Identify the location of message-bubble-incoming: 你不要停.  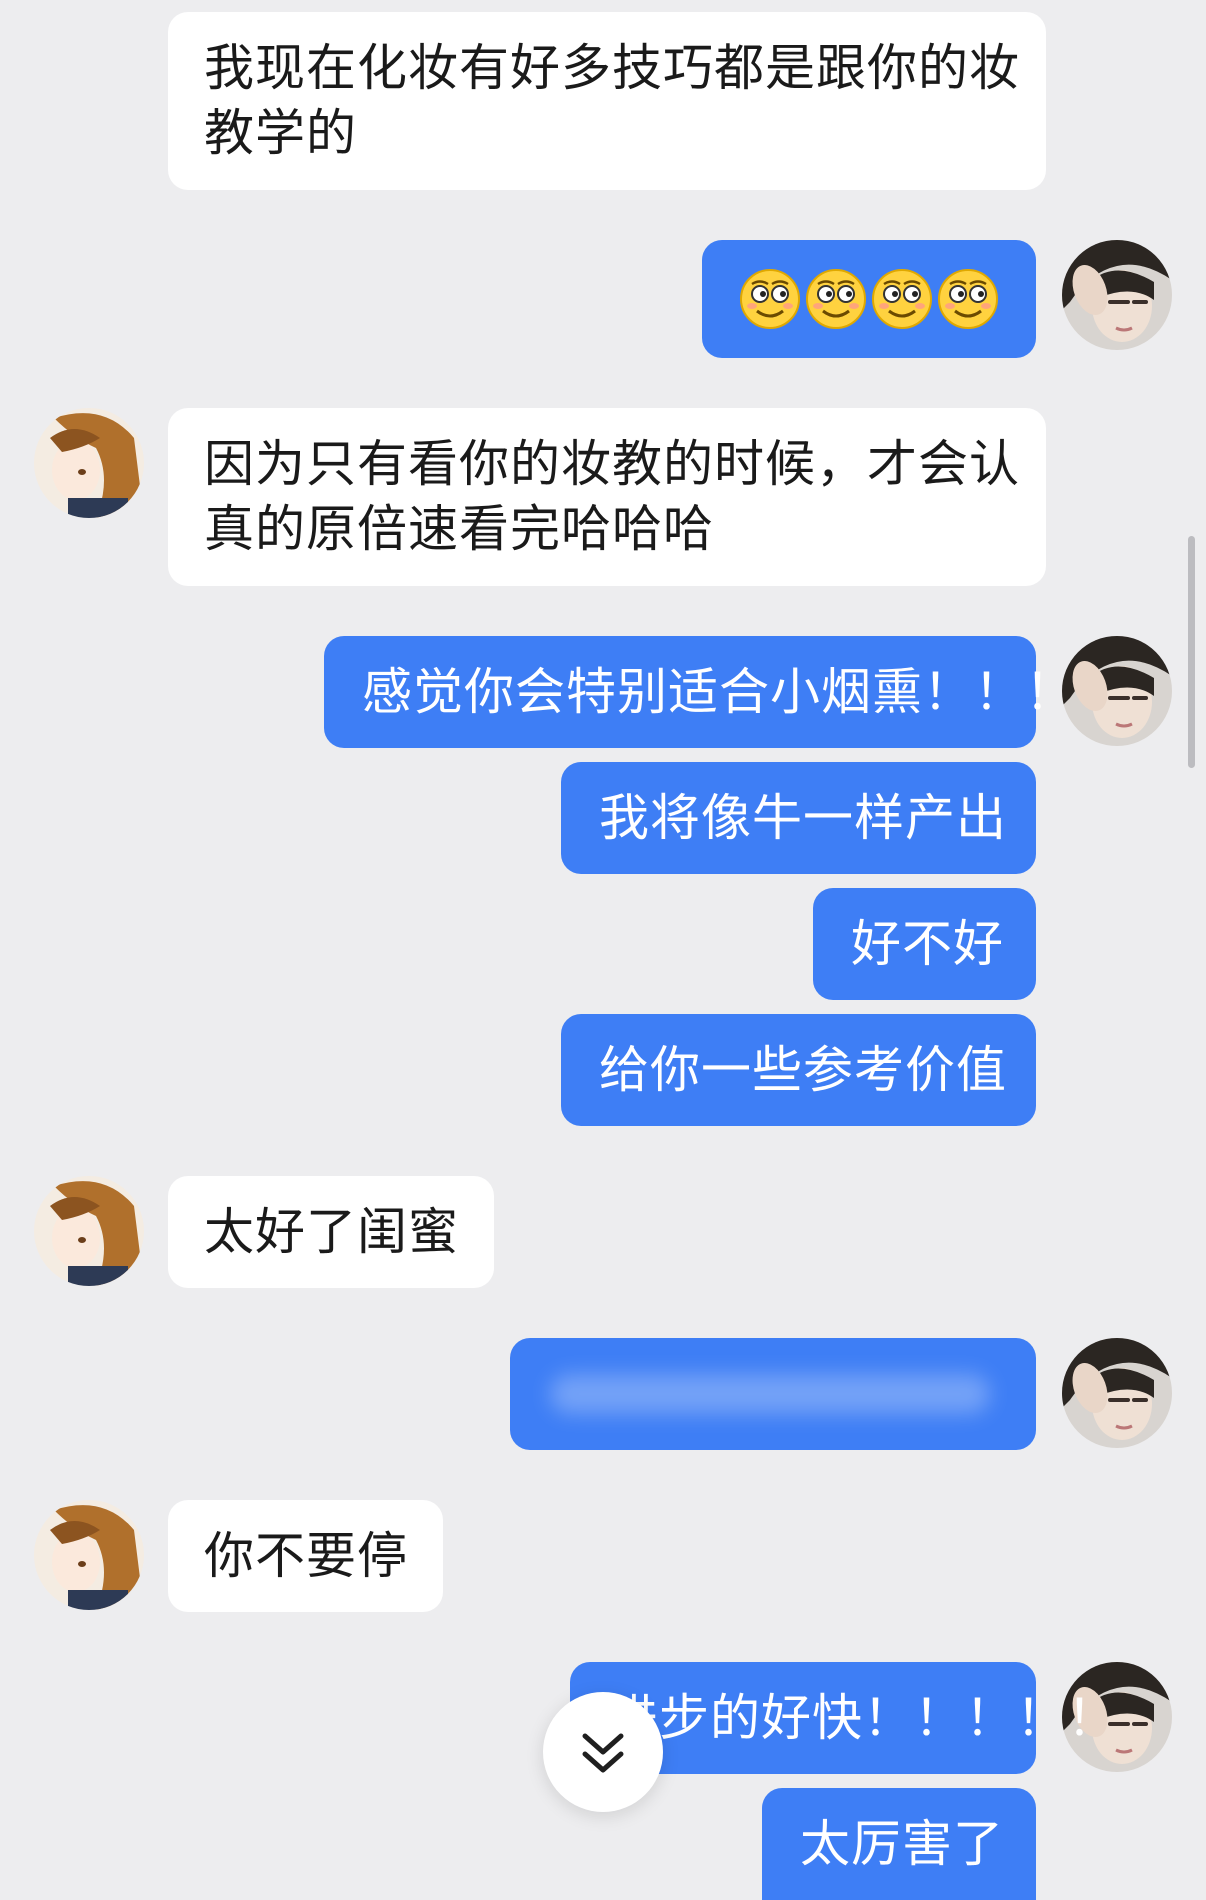
(305, 1556).